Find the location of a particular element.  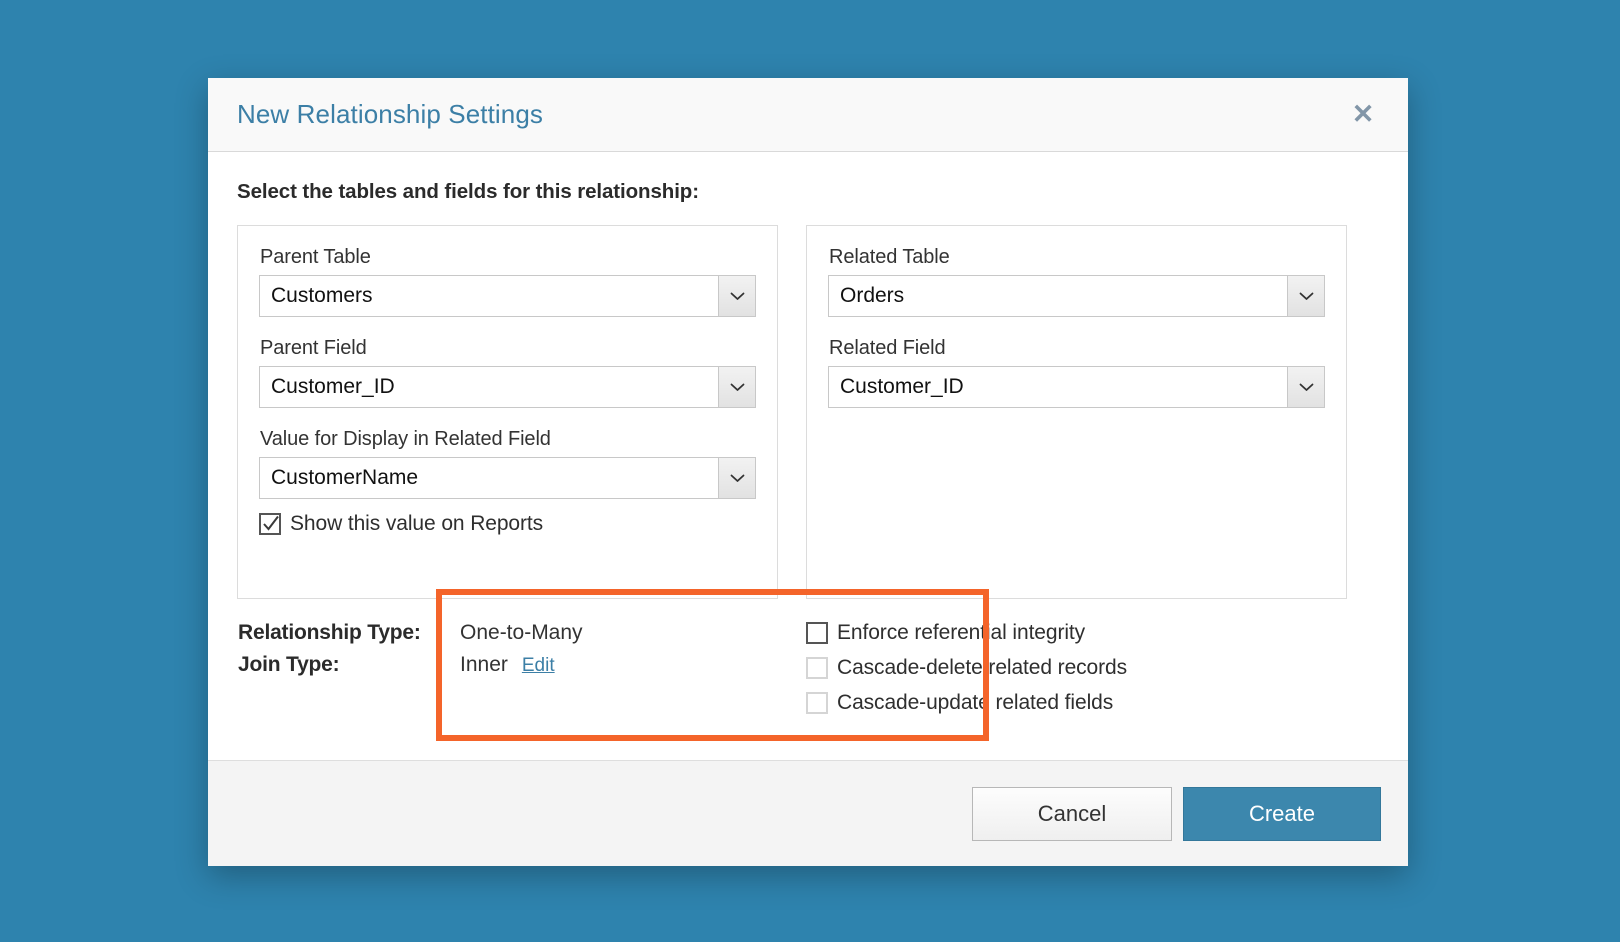

edit-join-type-link: Edit is located at coordinates (538, 666).